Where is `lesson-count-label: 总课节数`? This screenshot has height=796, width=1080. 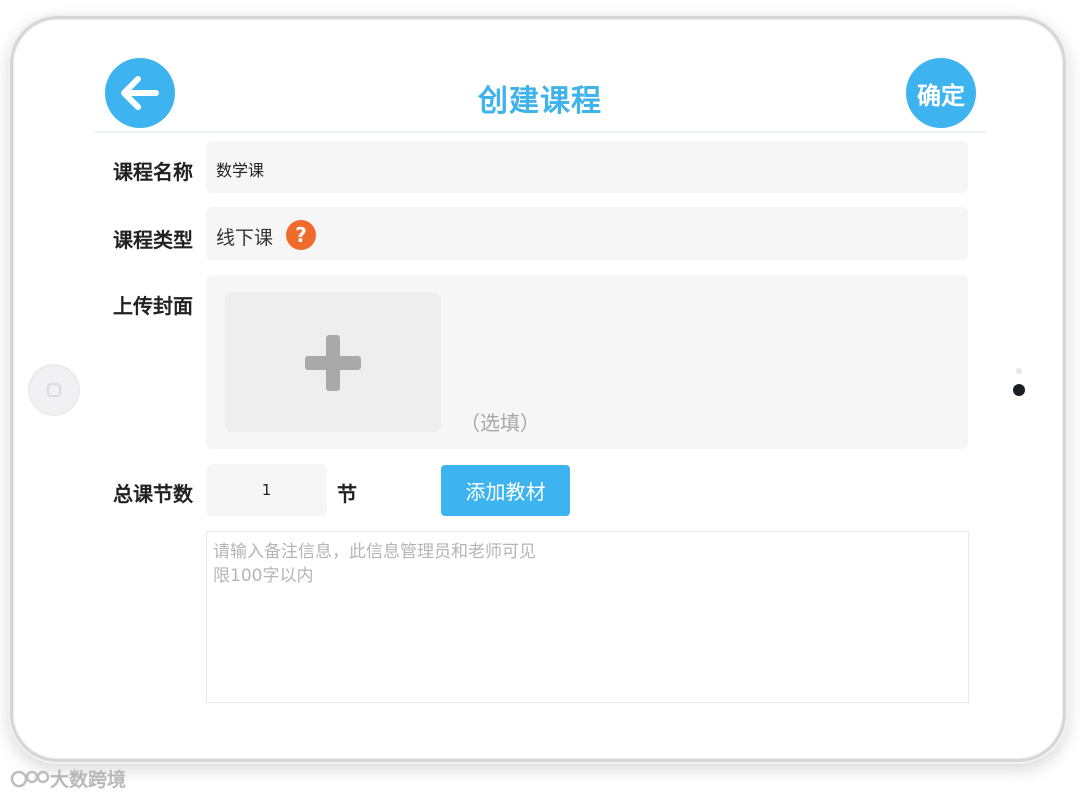 lesson-count-label: 总课节数 is located at coordinates (153, 494).